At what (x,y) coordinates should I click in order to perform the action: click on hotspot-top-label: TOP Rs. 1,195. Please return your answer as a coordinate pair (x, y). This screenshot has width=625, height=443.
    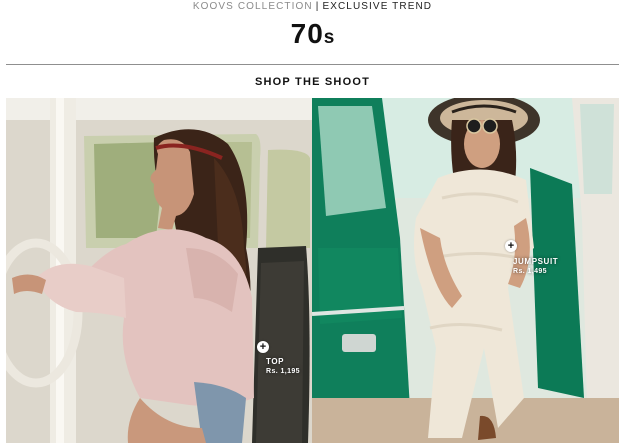
    Looking at the image, I should click on (283, 367).